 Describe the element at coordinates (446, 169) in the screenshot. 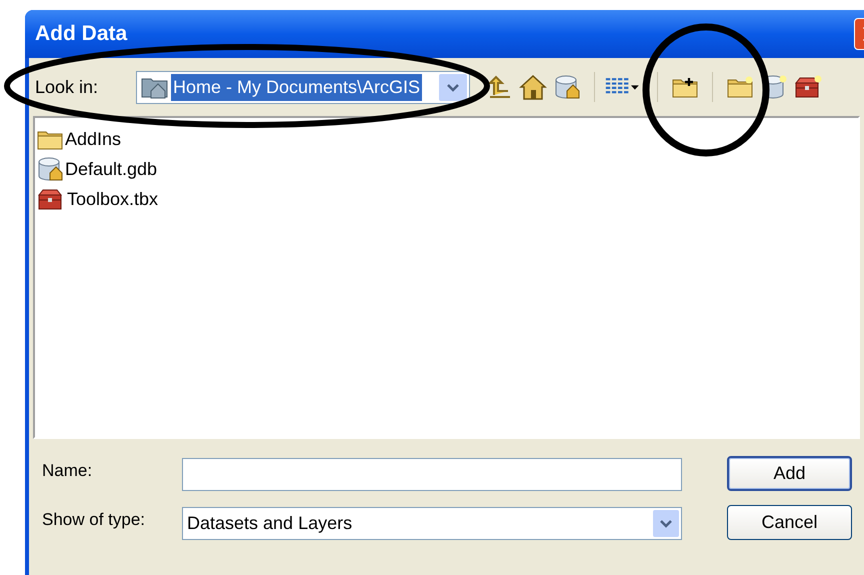

I see `file-list-item: Default.gdb` at that location.